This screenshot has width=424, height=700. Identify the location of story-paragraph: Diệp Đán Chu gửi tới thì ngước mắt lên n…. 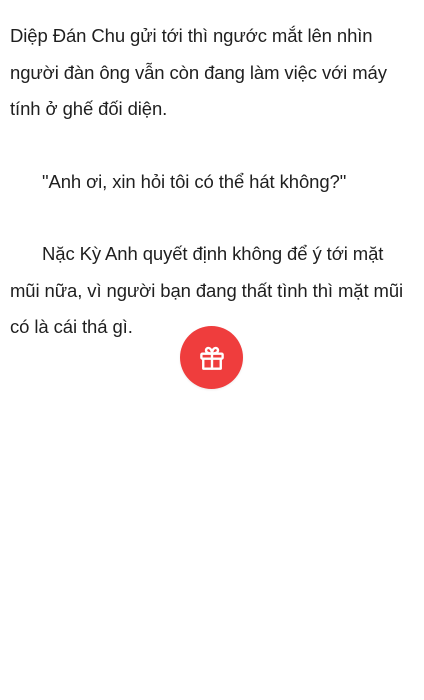
(198, 72).